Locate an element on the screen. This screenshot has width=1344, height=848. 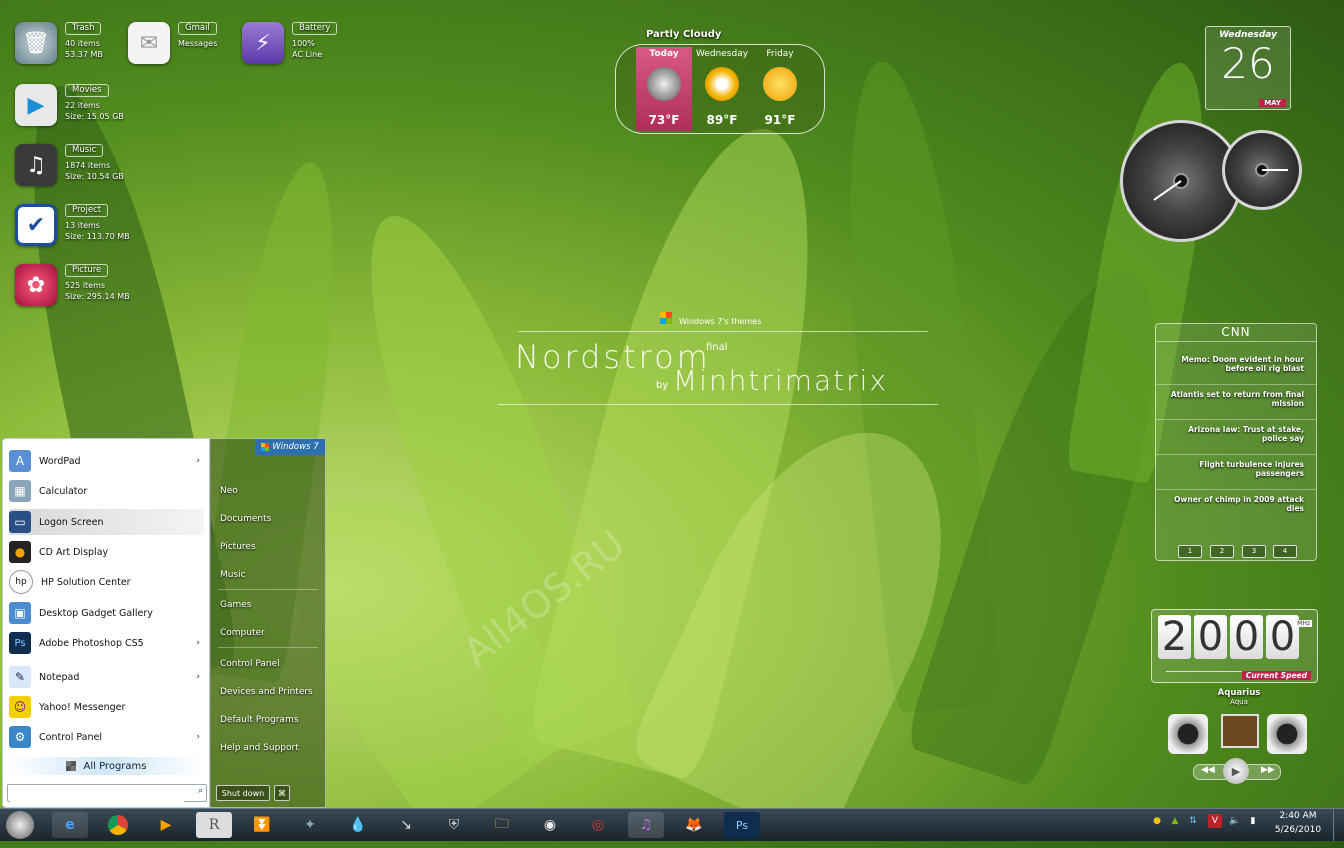
next-icon: ▶▶ is located at coordinates (1268, 770).